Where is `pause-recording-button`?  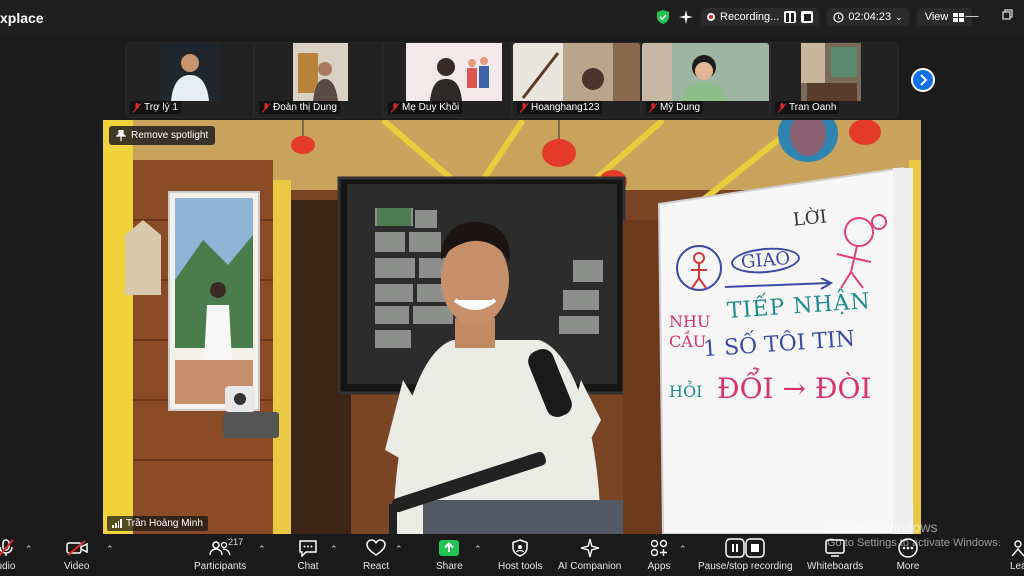
pause-recording-button is located at coordinates (790, 17).